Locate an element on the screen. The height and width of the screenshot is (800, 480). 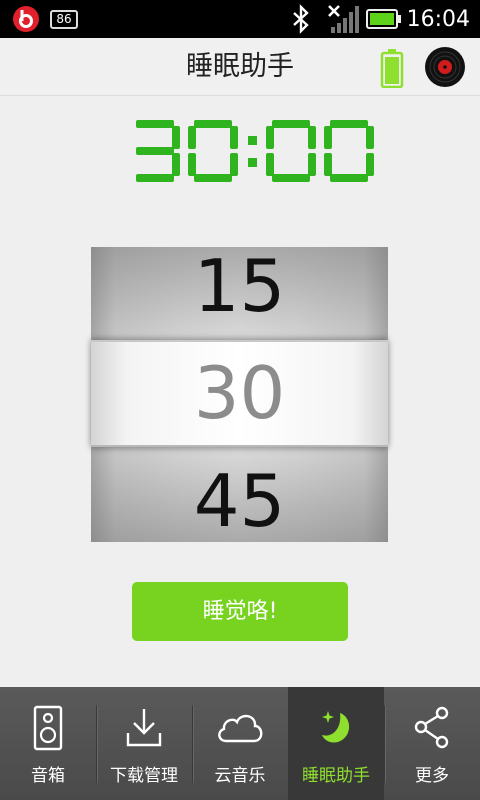
status-clock: 16:04 is located at coordinates (438, 19).